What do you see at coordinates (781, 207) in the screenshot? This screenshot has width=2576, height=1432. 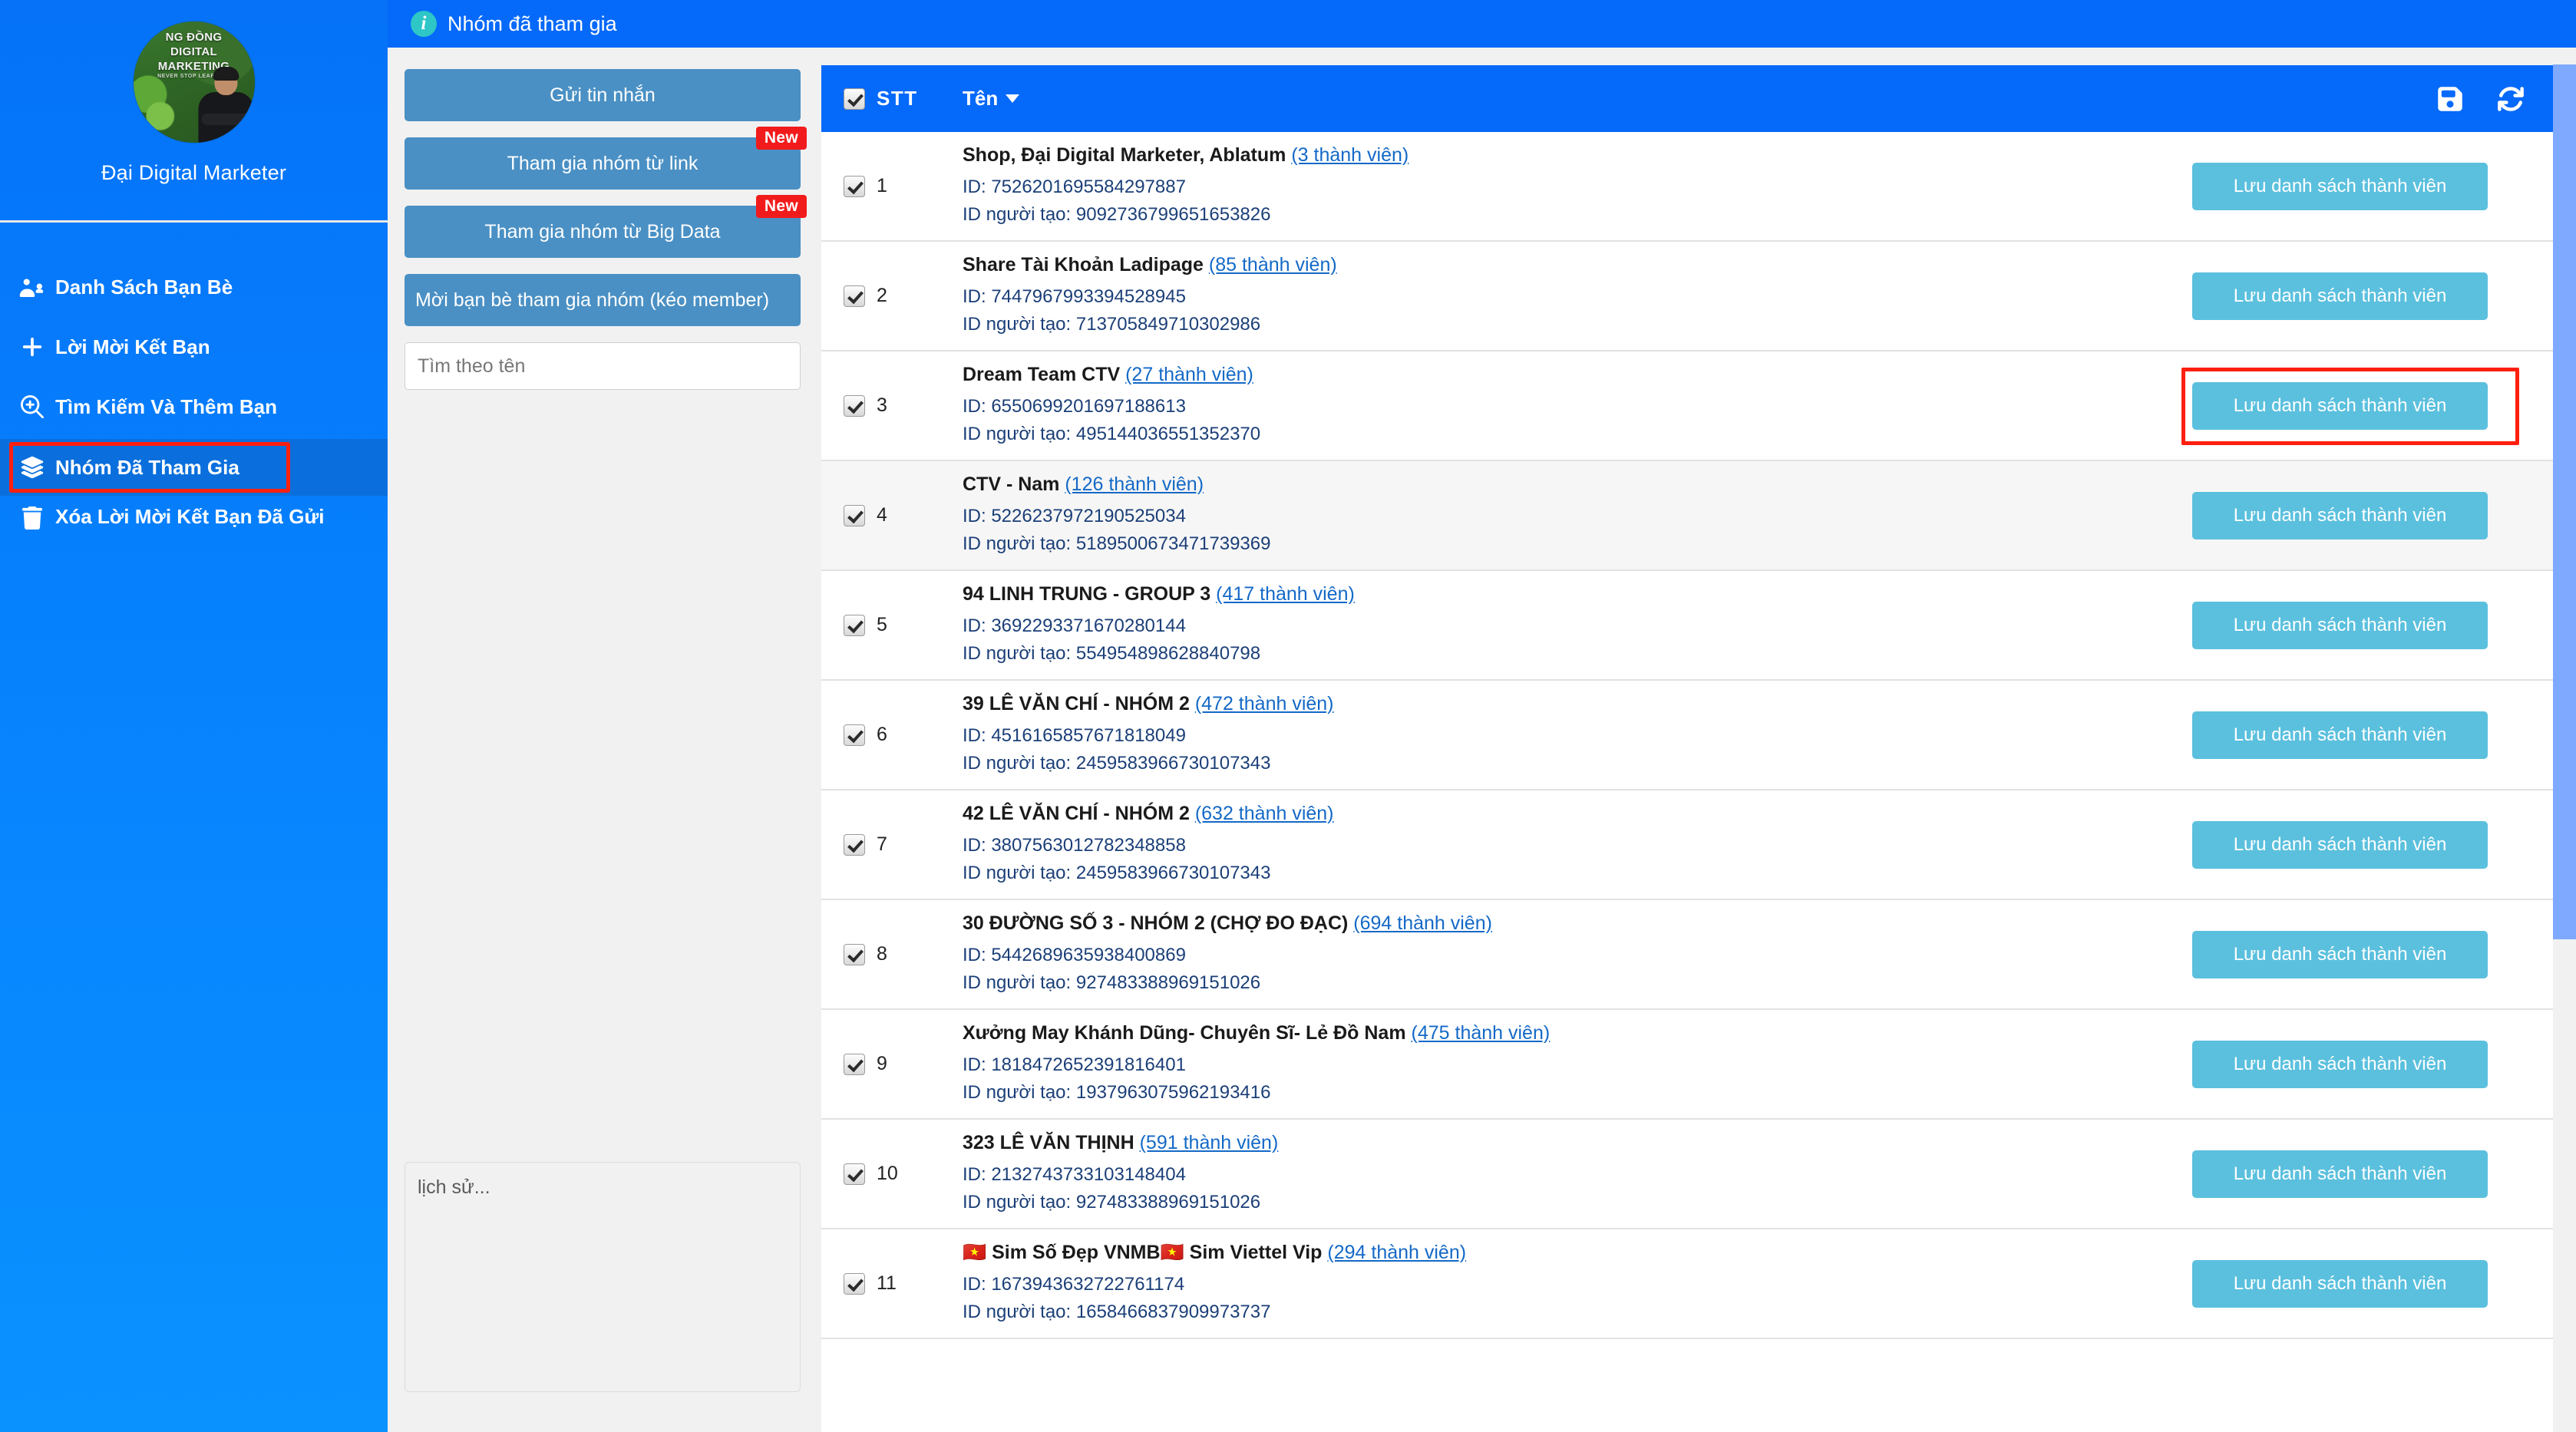 I see `new-badge: New` at bounding box center [781, 207].